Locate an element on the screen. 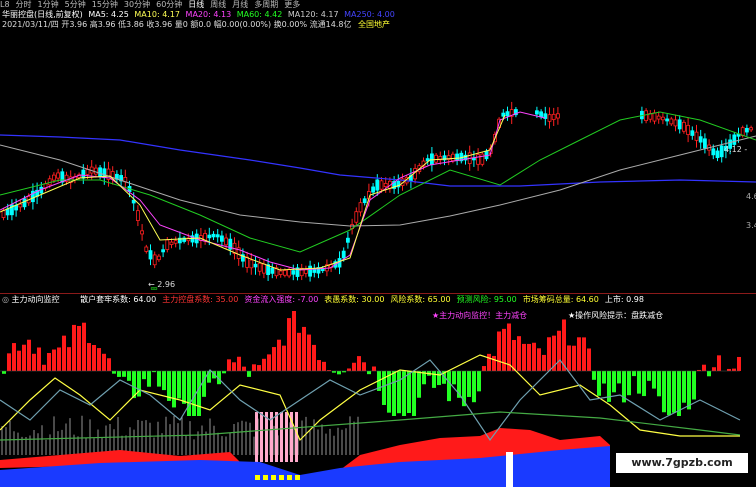 This screenshot has height=487, width=756. indicator-field-3: 表愚系数: 30.00 is located at coordinates (354, 299).